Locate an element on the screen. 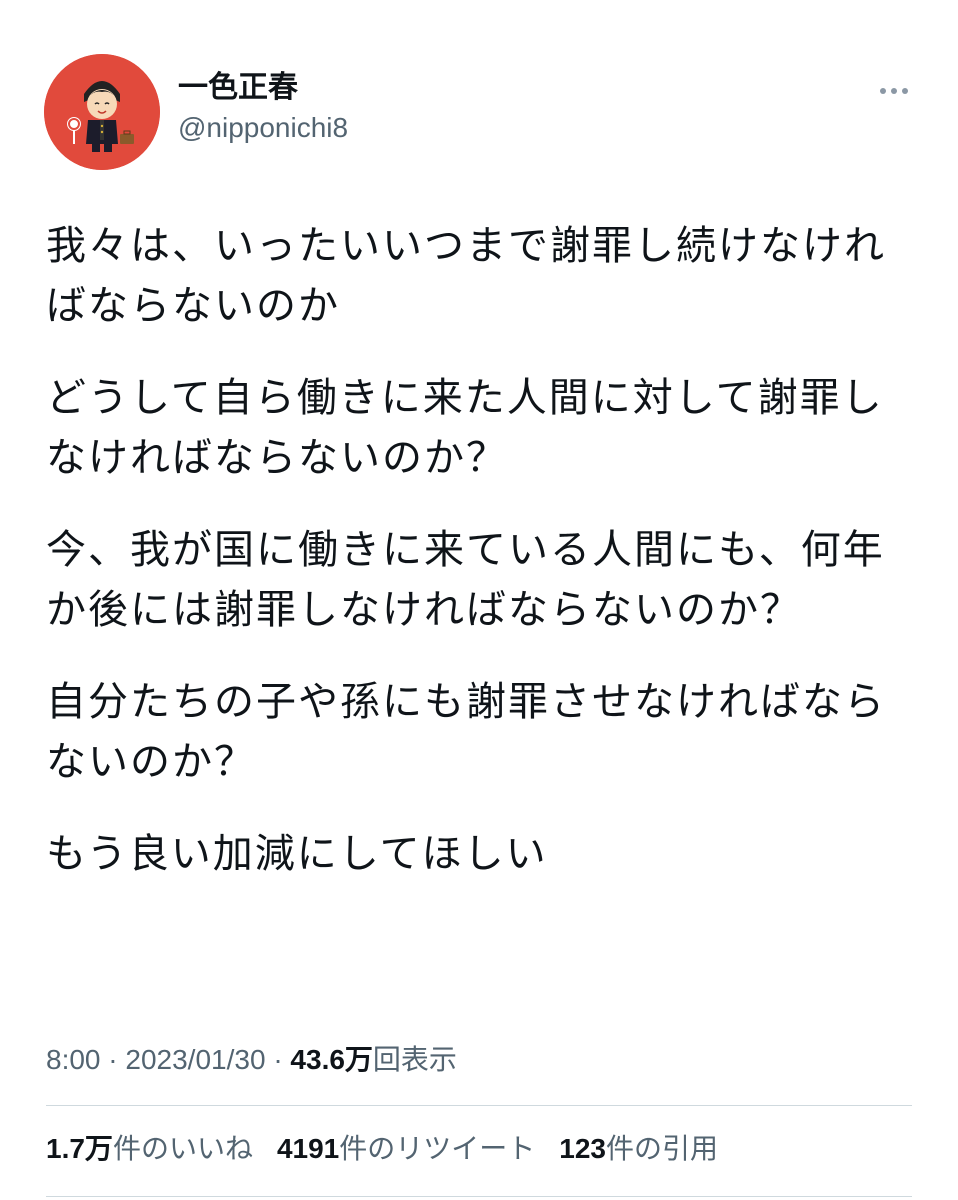 Image resolution: width=958 pixels, height=1200 pixels. avatar-illustration is located at coordinates (102, 112).